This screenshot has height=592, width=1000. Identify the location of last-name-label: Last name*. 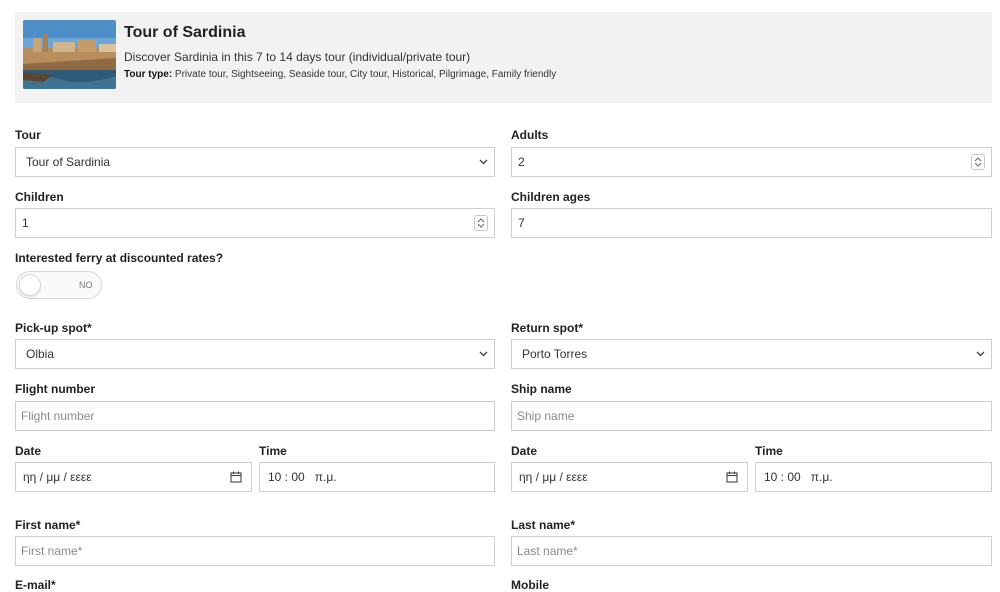
(543, 525).